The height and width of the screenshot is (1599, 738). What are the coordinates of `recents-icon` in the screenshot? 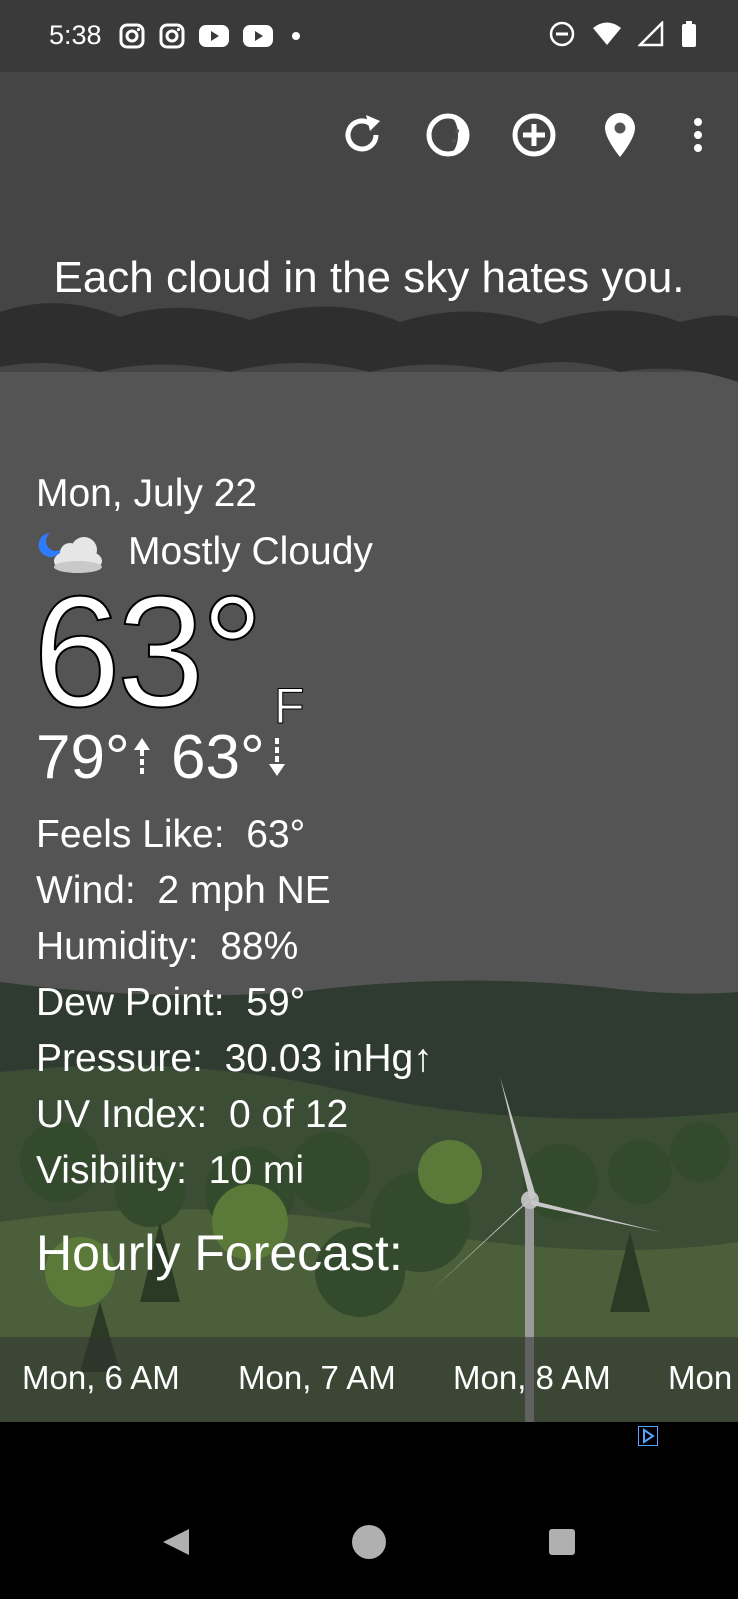 It's located at (562, 1542).